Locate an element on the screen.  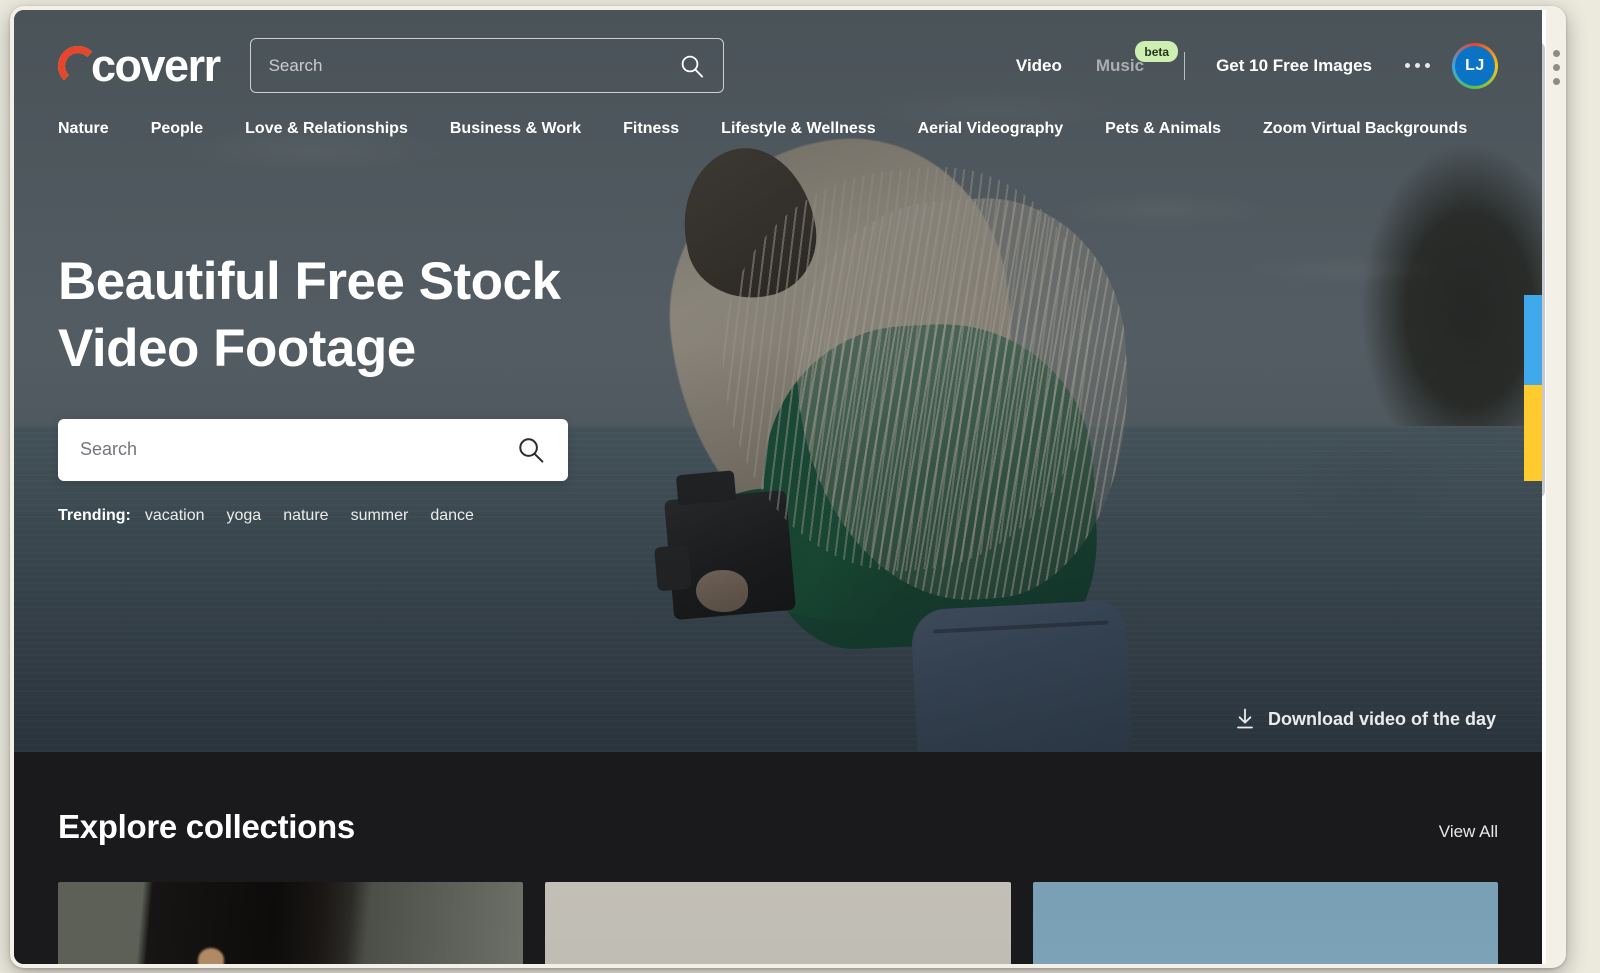
avatar: LJ is located at coordinates (1475, 65).